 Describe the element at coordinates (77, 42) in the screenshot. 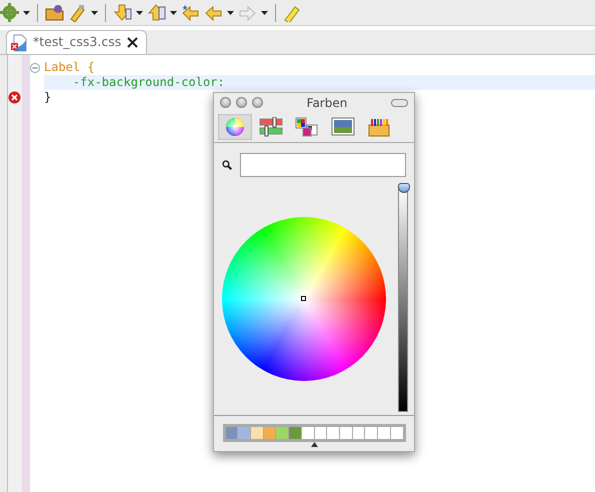

I see `editor-tab: *test_css3.css` at that location.